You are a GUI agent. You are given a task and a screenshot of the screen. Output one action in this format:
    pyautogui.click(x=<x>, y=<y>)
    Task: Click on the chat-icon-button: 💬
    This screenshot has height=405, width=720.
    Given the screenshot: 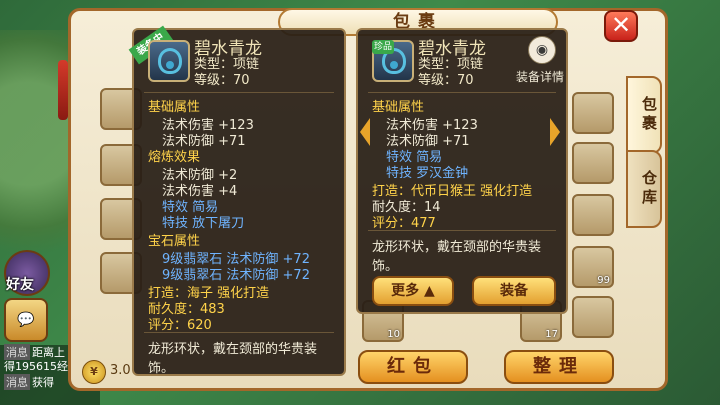 What is the action you would take?
    pyautogui.click(x=26, y=320)
    